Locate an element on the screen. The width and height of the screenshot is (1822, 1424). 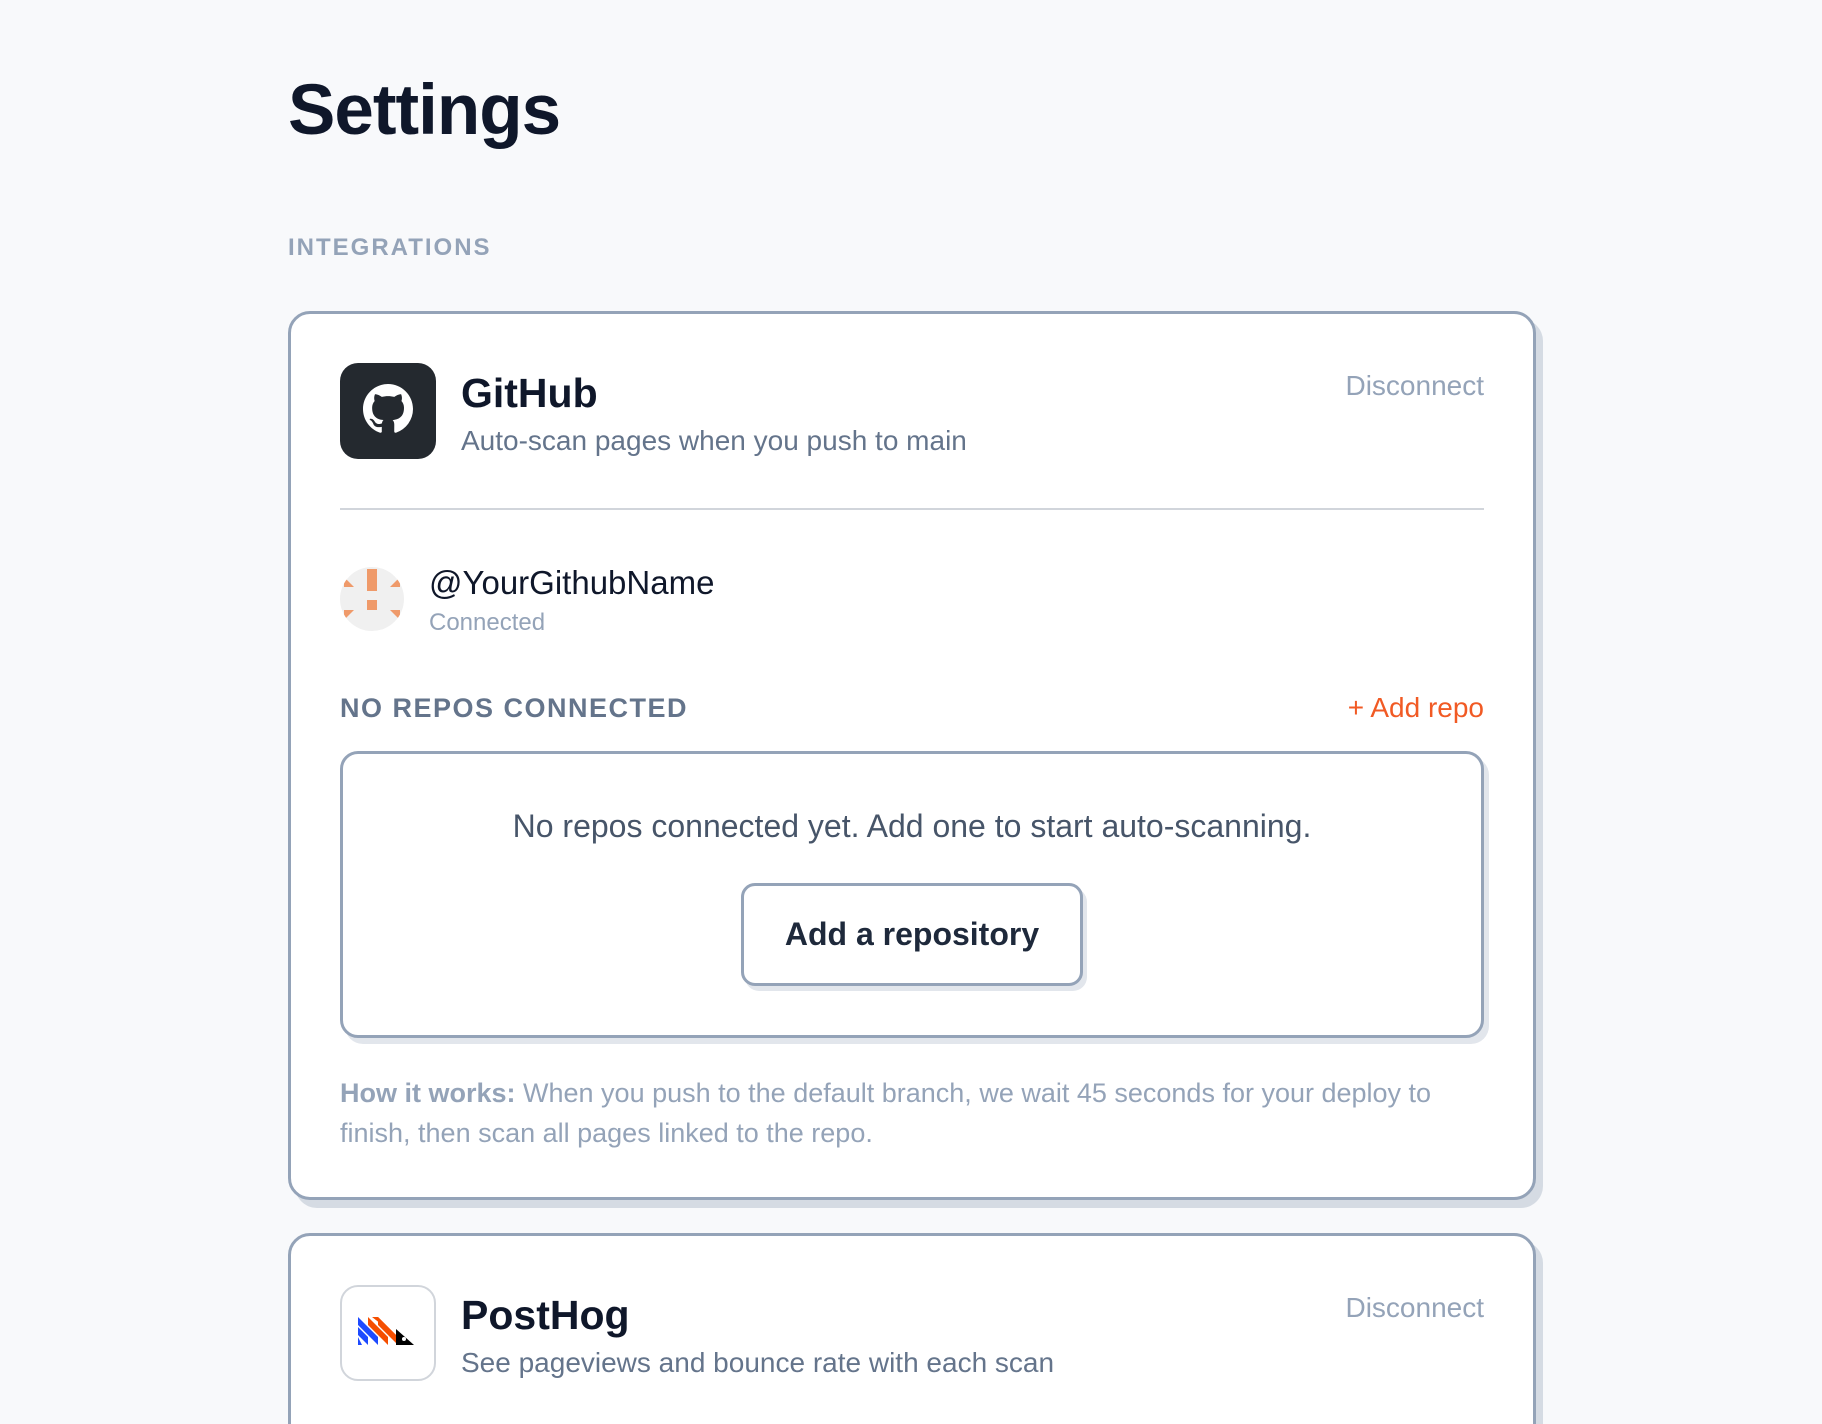
github-description: Auto-scan pages when you push to main is located at coordinates (714, 440).